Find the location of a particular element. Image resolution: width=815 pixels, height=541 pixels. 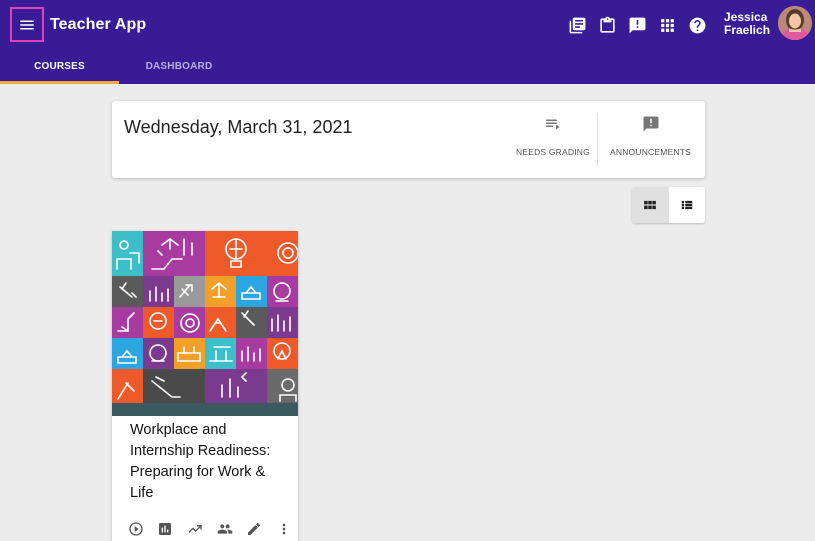

help-icon is located at coordinates (697, 25).